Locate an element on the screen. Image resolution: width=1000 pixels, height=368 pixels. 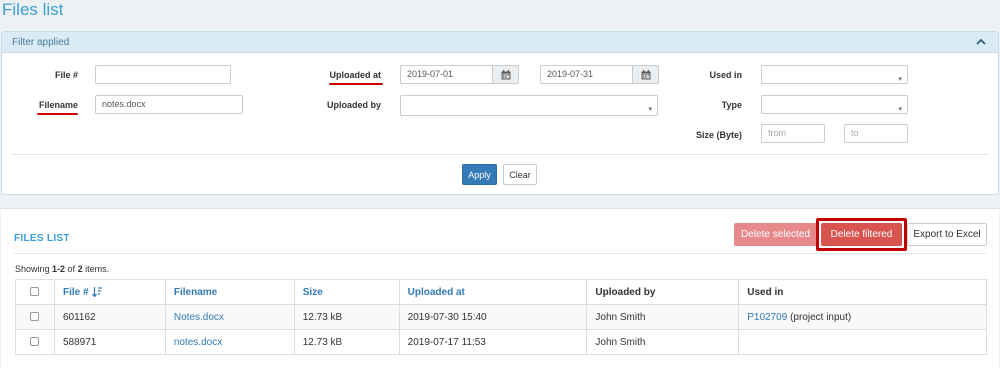
column-header-uploaded-at: Uploaded at is located at coordinates (493, 292).